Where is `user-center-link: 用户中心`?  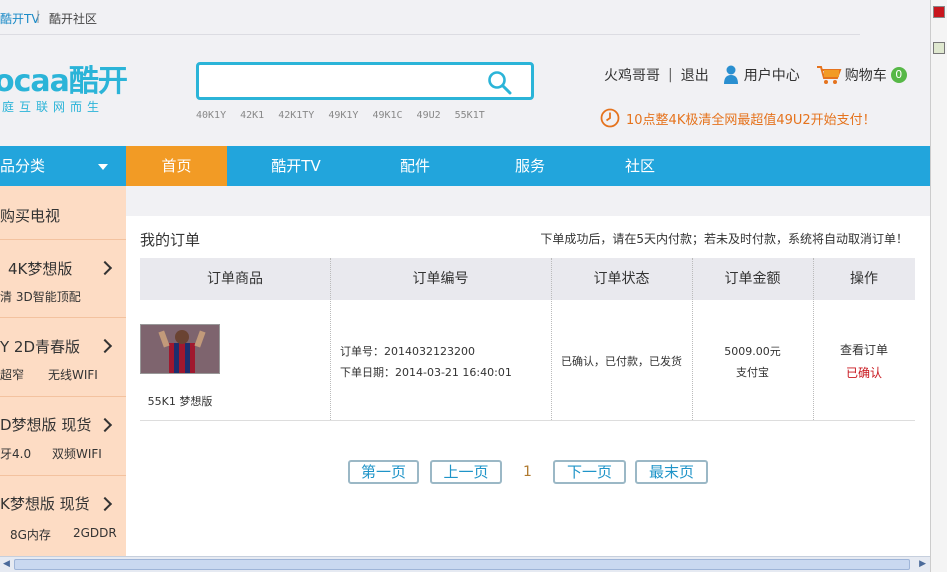
user-center-link: 用户中心 is located at coordinates (761, 75).